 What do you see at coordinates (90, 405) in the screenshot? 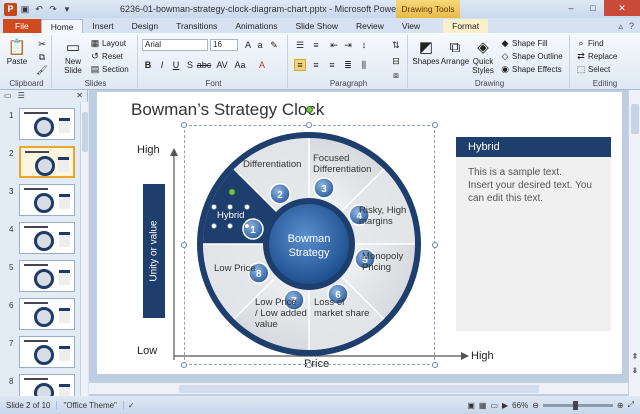
I see `theme-status: "Office Theme"` at bounding box center [90, 405].